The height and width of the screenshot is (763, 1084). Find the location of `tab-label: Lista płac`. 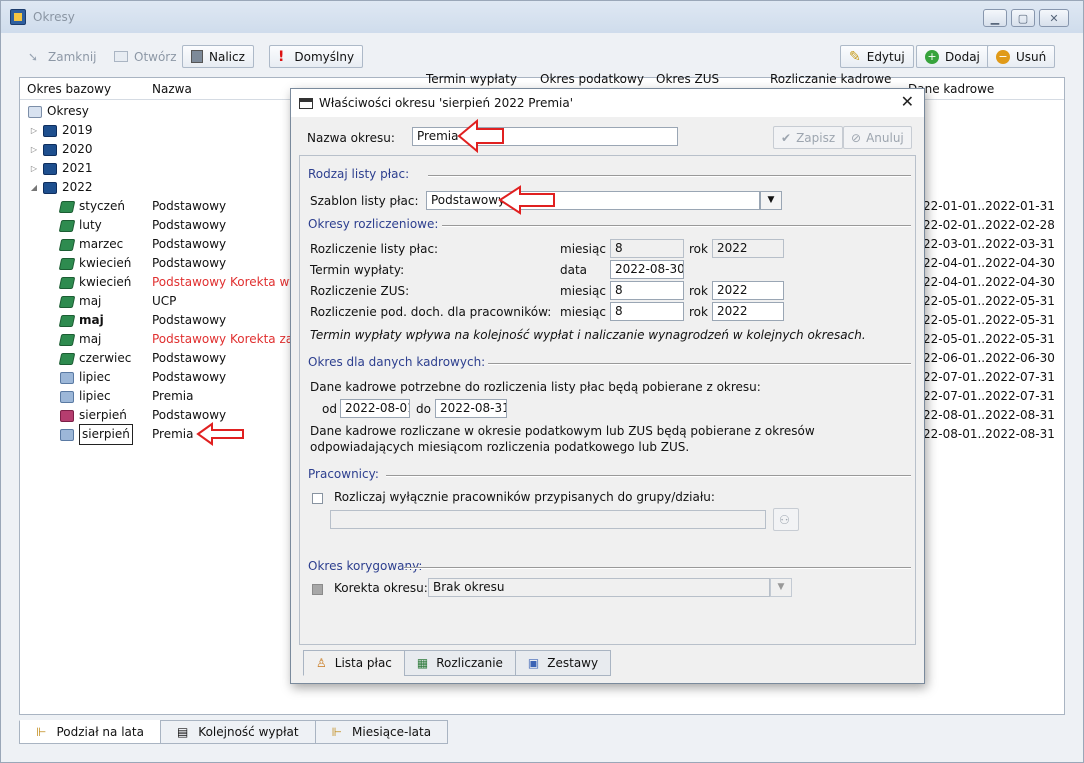

tab-label: Lista płac is located at coordinates (363, 663).